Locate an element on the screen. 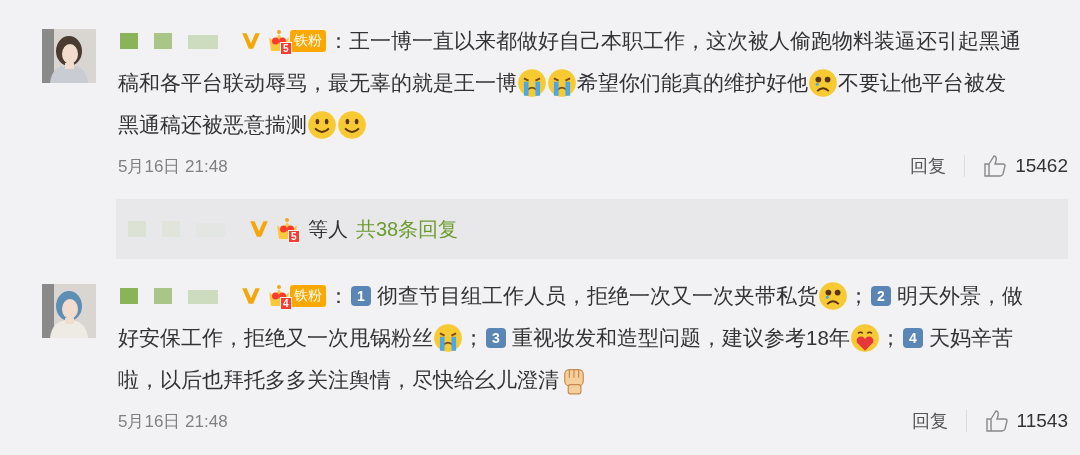 This screenshot has height=455, width=1080. number-keycap: 2 is located at coordinates (881, 296).